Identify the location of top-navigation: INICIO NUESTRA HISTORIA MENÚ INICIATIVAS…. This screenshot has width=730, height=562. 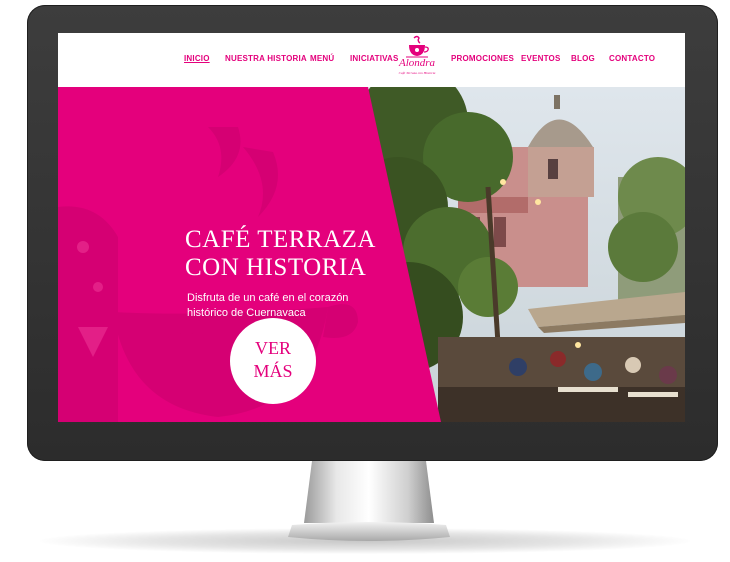
(371, 60).